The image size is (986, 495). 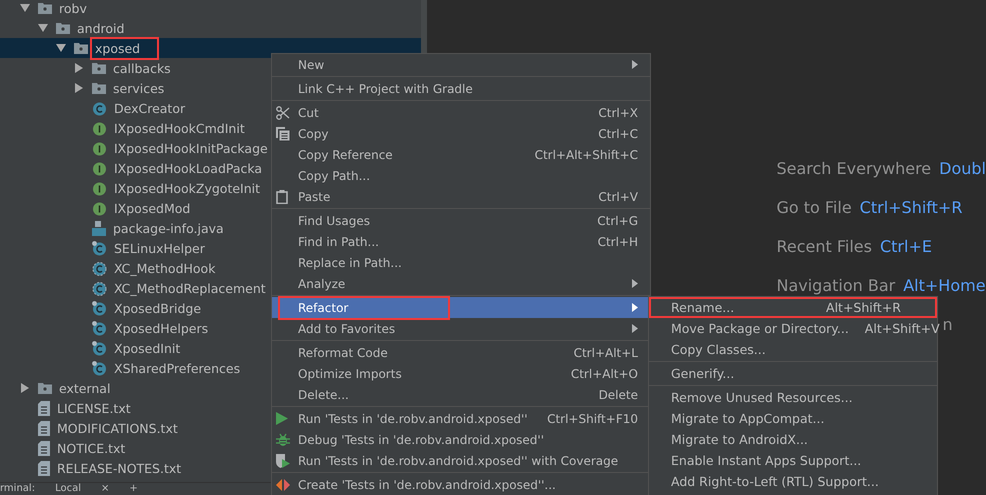 What do you see at coordinates (461, 394) in the screenshot?
I see `menu-item: Delete... Delete` at bounding box center [461, 394].